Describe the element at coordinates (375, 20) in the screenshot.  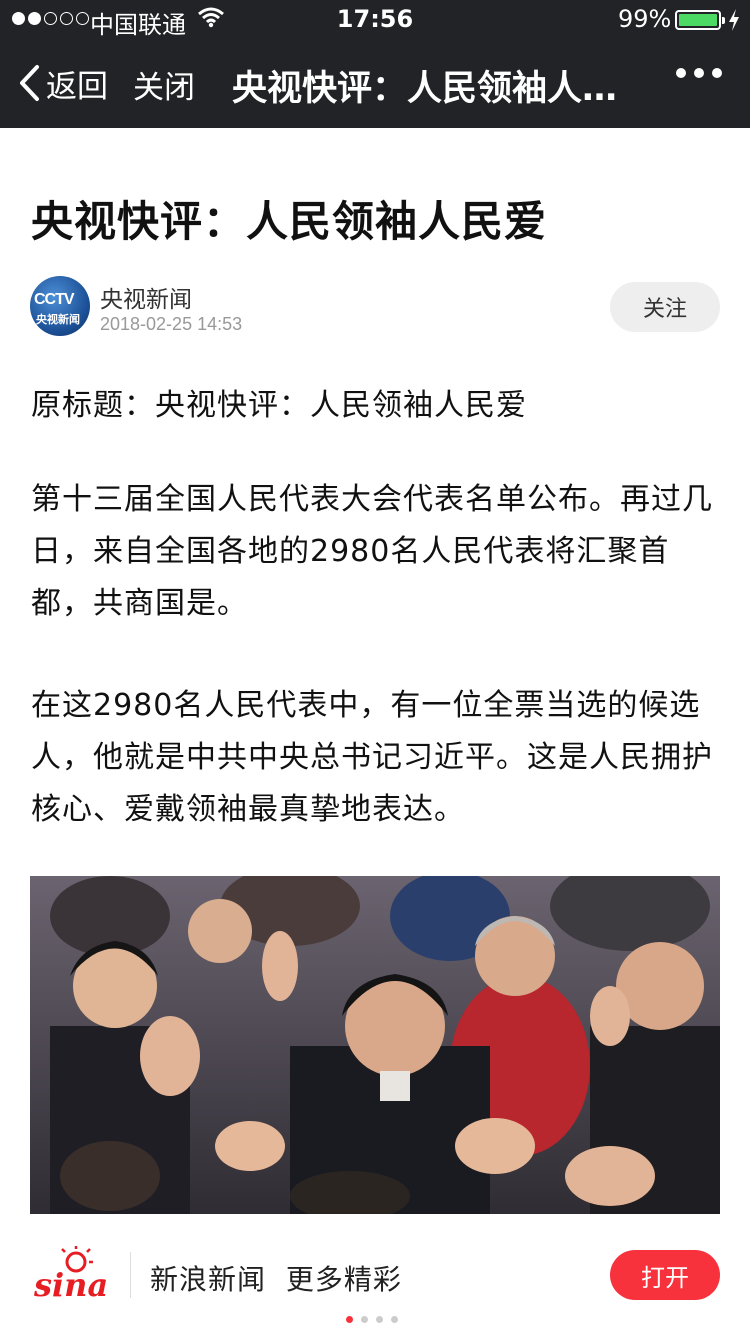
I see `status-bar: 中国联通 17:56 99%` at that location.